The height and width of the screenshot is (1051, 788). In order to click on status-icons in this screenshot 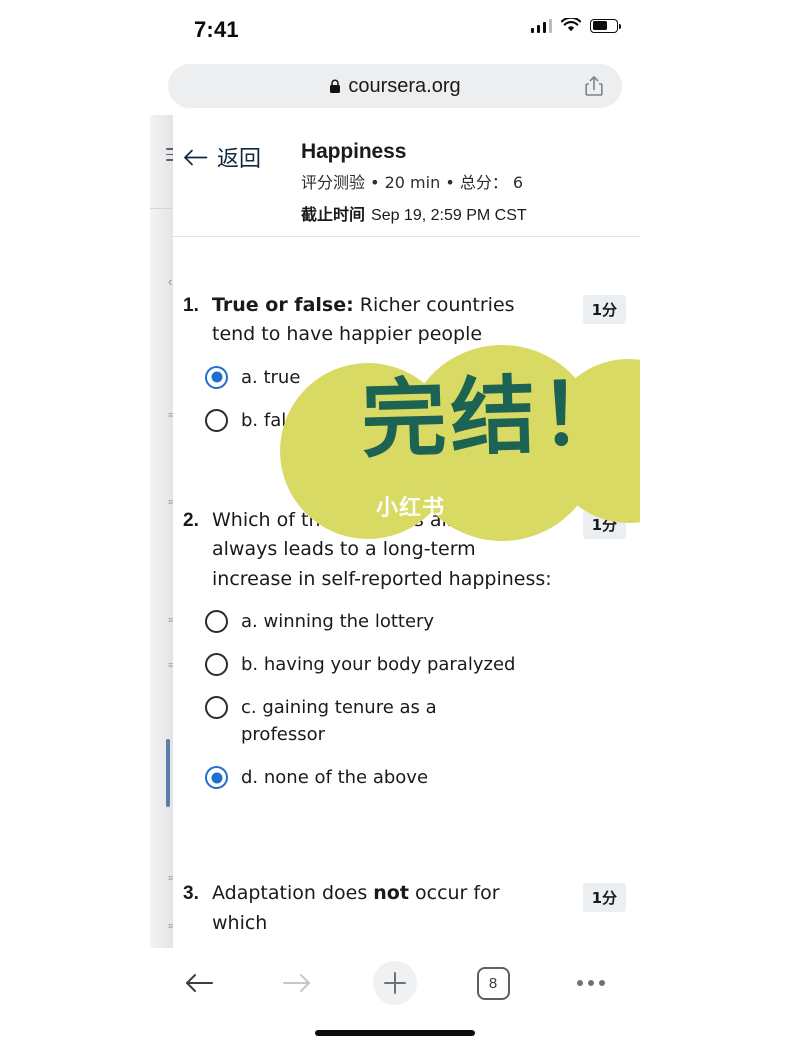, I will do `click(575, 25)`.